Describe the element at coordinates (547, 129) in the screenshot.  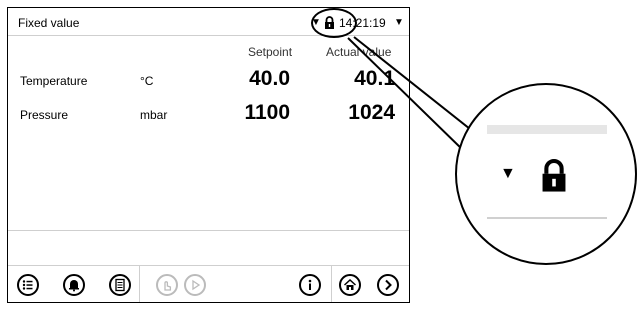
I see `zoomed-header-bar` at that location.